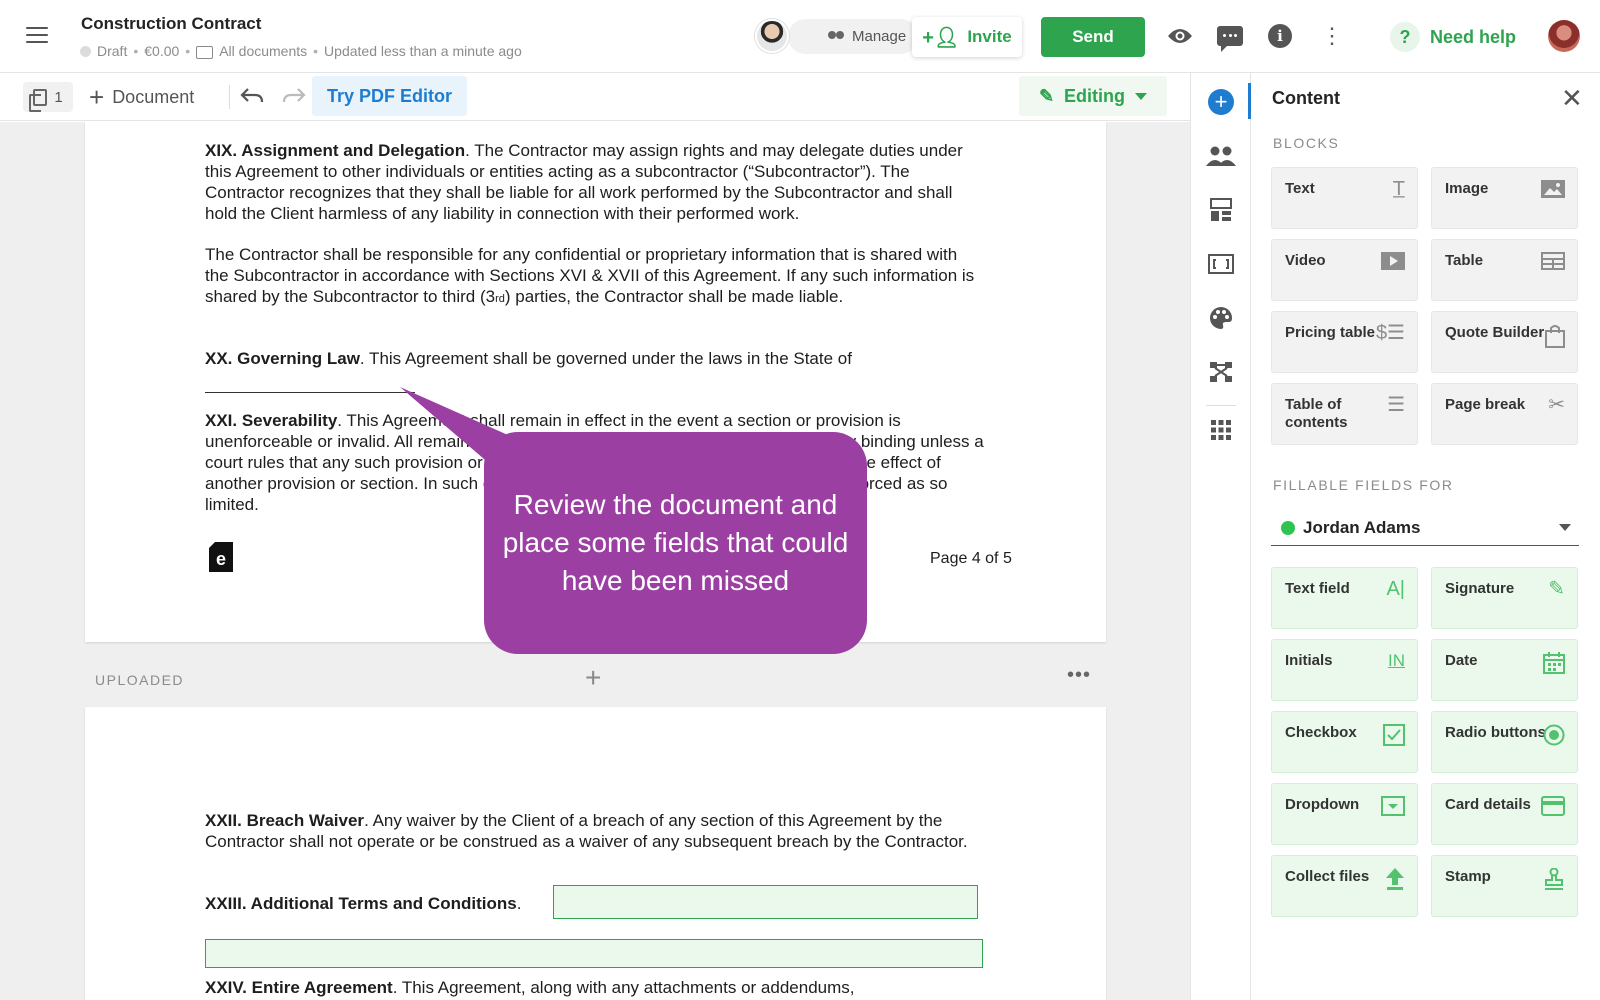 Image resolution: width=1600 pixels, height=1000 pixels. Describe the element at coordinates (1504, 670) in the screenshot. I see `field-date: Date` at that location.